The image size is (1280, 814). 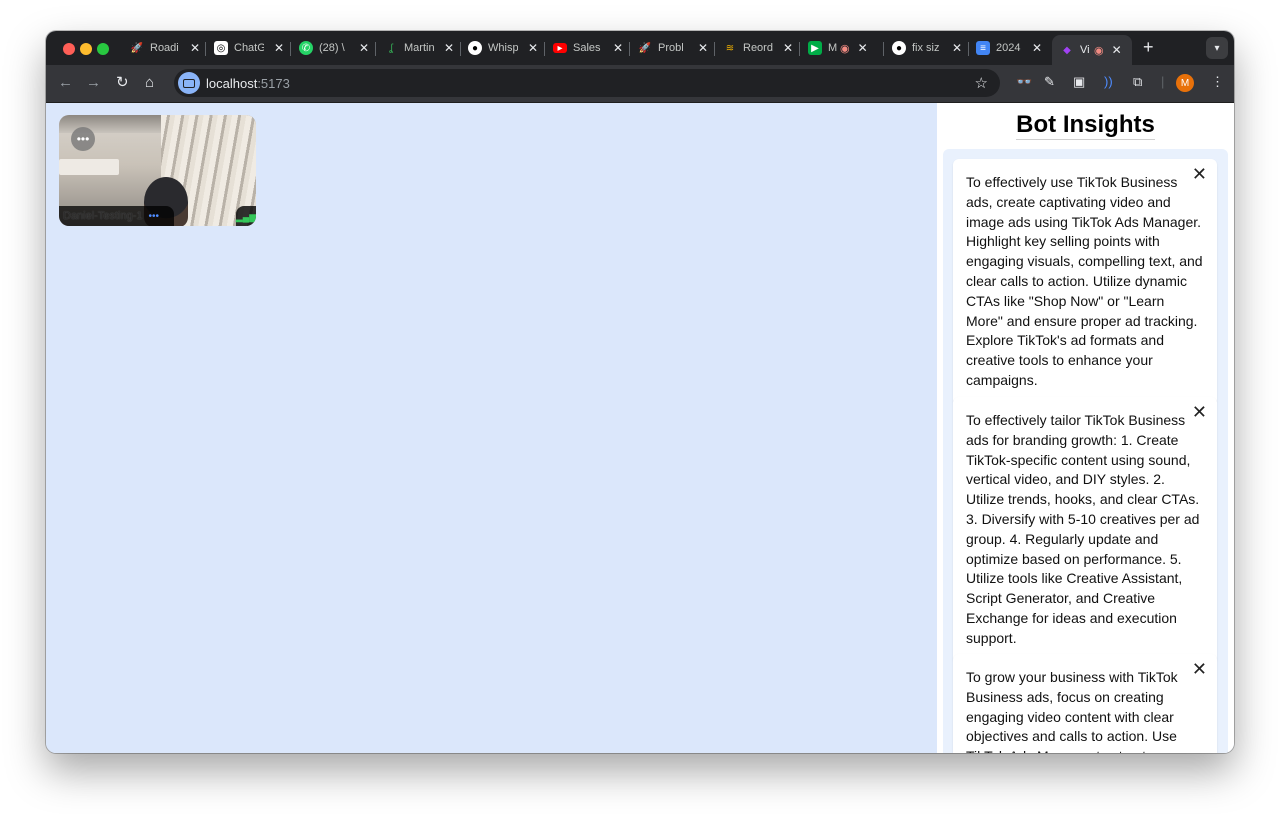 I want to click on tab-whatsapp: ✆ (28) \ ✕, so click(x=334, y=48).